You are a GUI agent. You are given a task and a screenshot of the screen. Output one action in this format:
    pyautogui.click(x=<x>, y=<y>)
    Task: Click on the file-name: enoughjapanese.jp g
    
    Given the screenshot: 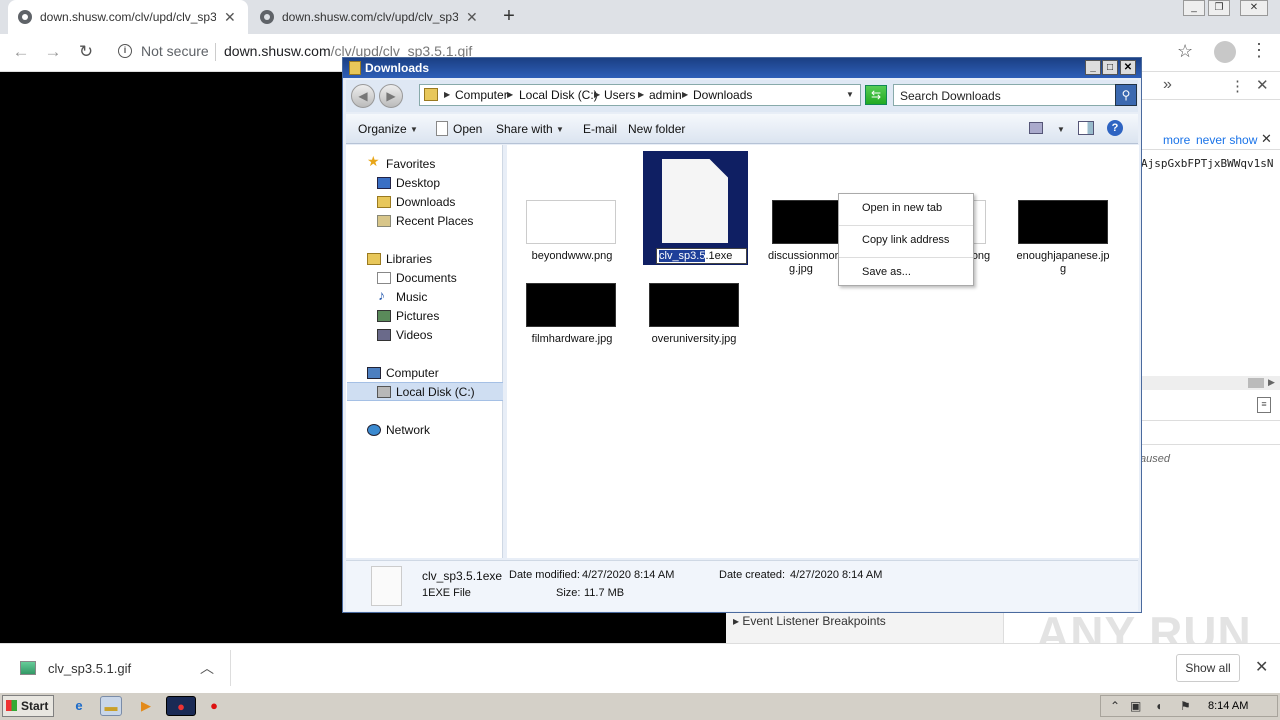 What is the action you would take?
    pyautogui.click(x=1063, y=263)
    